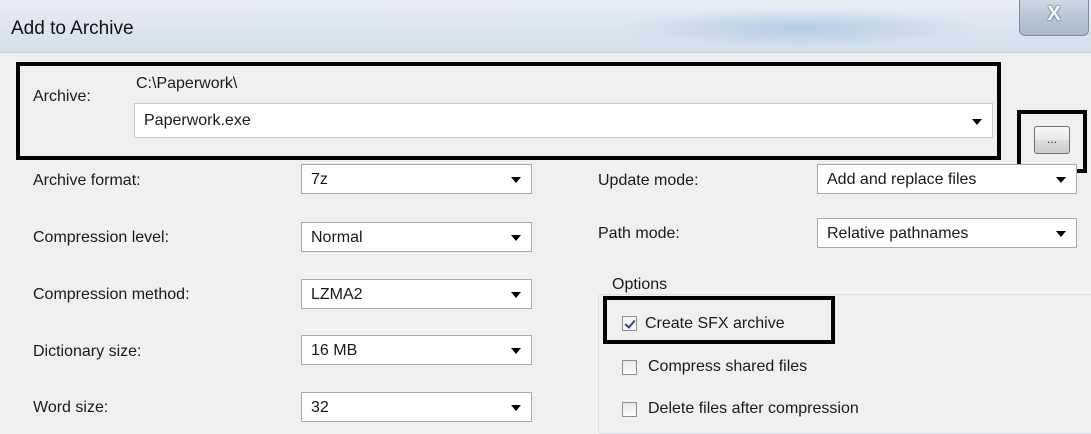 The image size is (1091, 434). I want to click on archive-format-value: 7z, so click(319, 179).